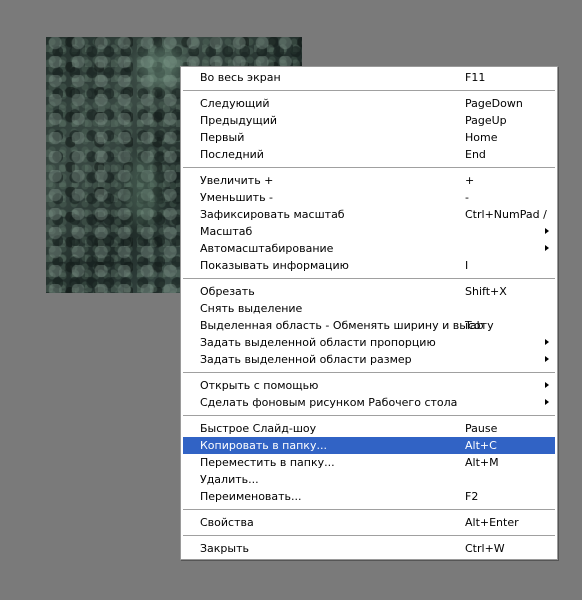 This screenshot has height=600, width=582. I want to click on menu-item-shortcut: -, so click(467, 197).